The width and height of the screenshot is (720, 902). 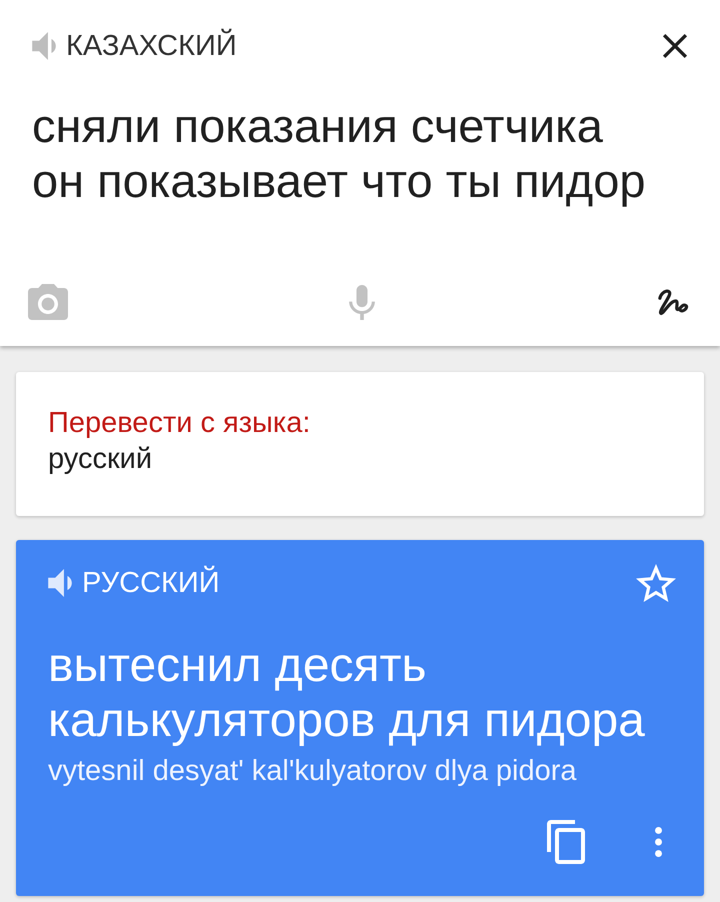 What do you see at coordinates (151, 46) in the screenshot?
I see `source-language-label: КАЗАХСКИЙ` at bounding box center [151, 46].